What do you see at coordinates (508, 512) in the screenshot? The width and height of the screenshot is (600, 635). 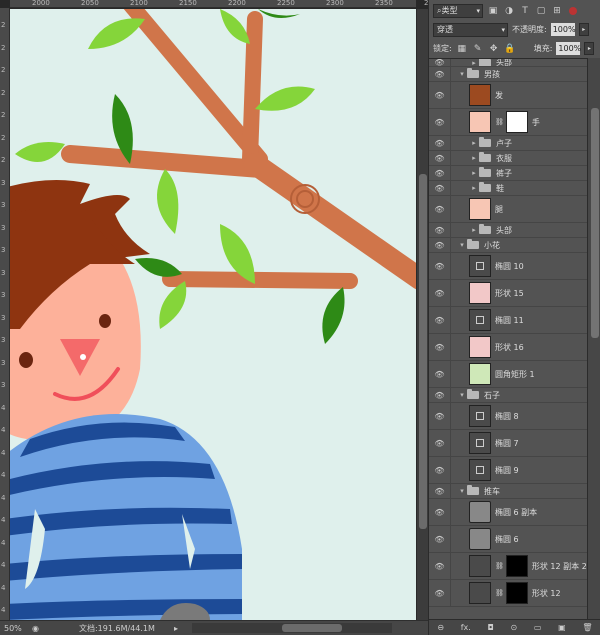 I see `layer-row: 👁 椭圆 6 副本` at bounding box center [508, 512].